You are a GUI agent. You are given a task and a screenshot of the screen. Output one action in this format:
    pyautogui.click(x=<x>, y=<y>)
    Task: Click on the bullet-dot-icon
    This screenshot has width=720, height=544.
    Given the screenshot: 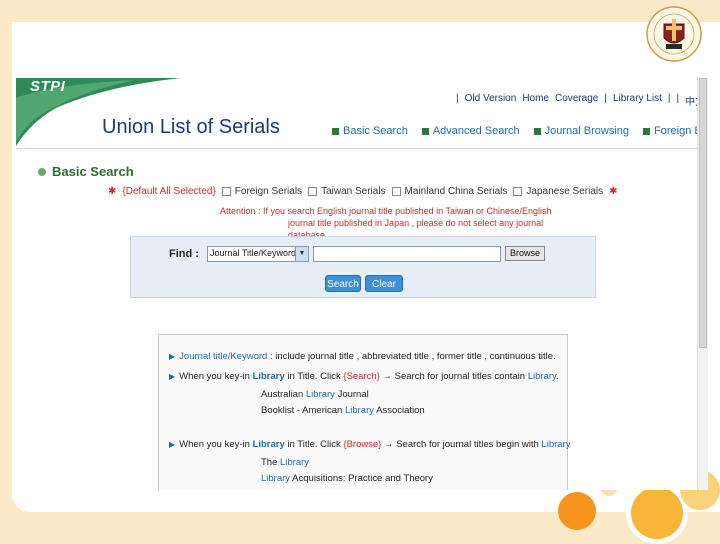 What is the action you would take?
    pyautogui.click(x=42, y=171)
    